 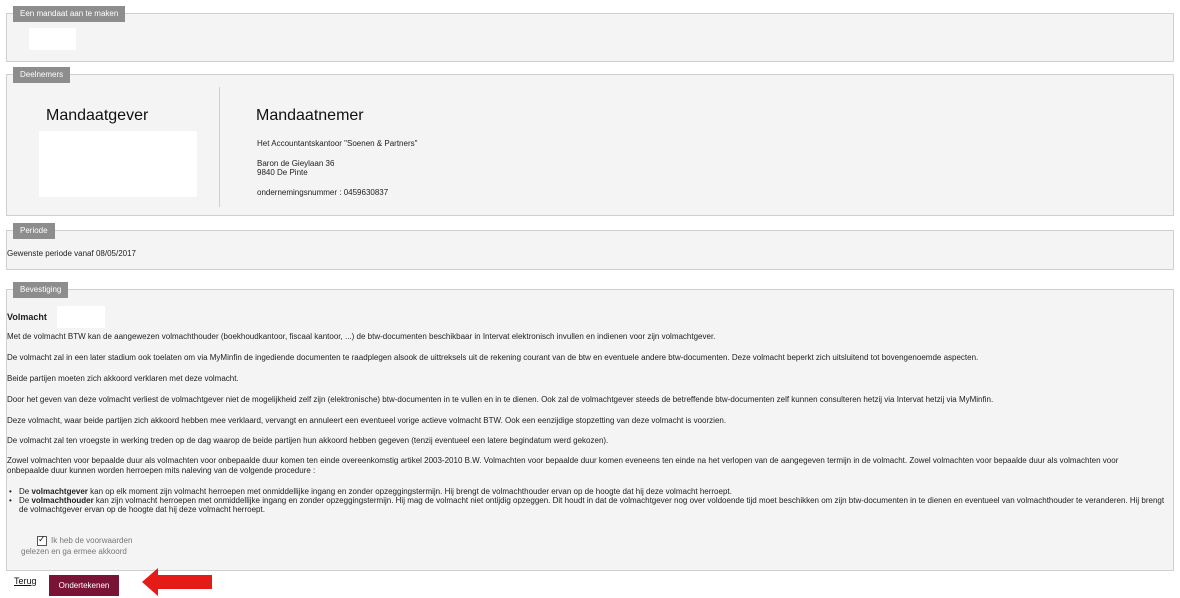 What do you see at coordinates (118, 164) in the screenshot?
I see `mandaatgever-box` at bounding box center [118, 164].